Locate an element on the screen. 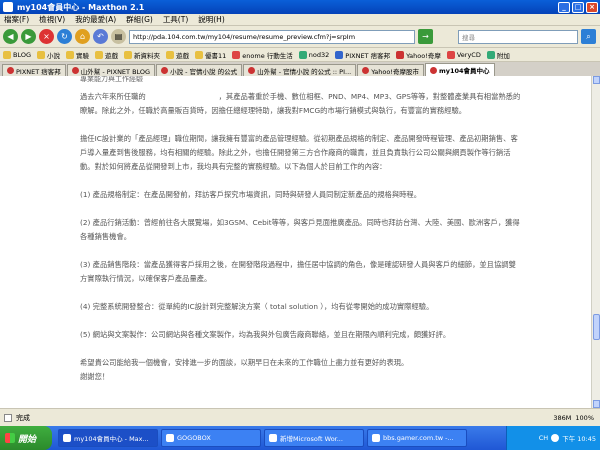  maximize-button: □ is located at coordinates (578, 7).